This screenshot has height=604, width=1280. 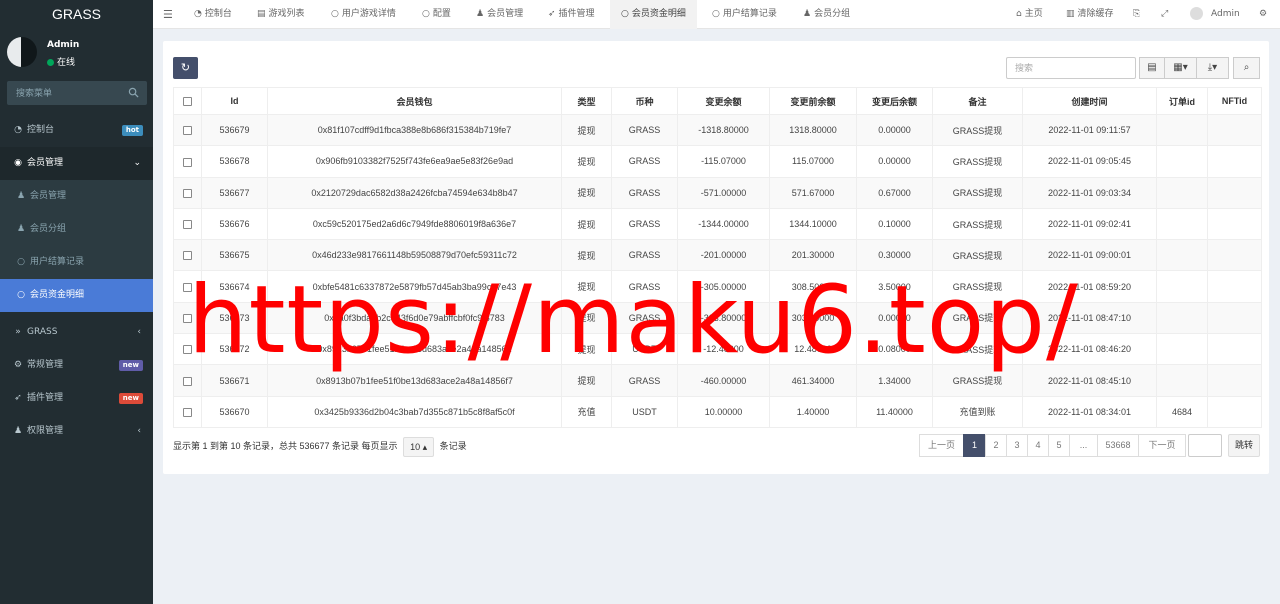 I want to click on tab-member-groups: ♟ 会员分组, so click(x=826, y=14).